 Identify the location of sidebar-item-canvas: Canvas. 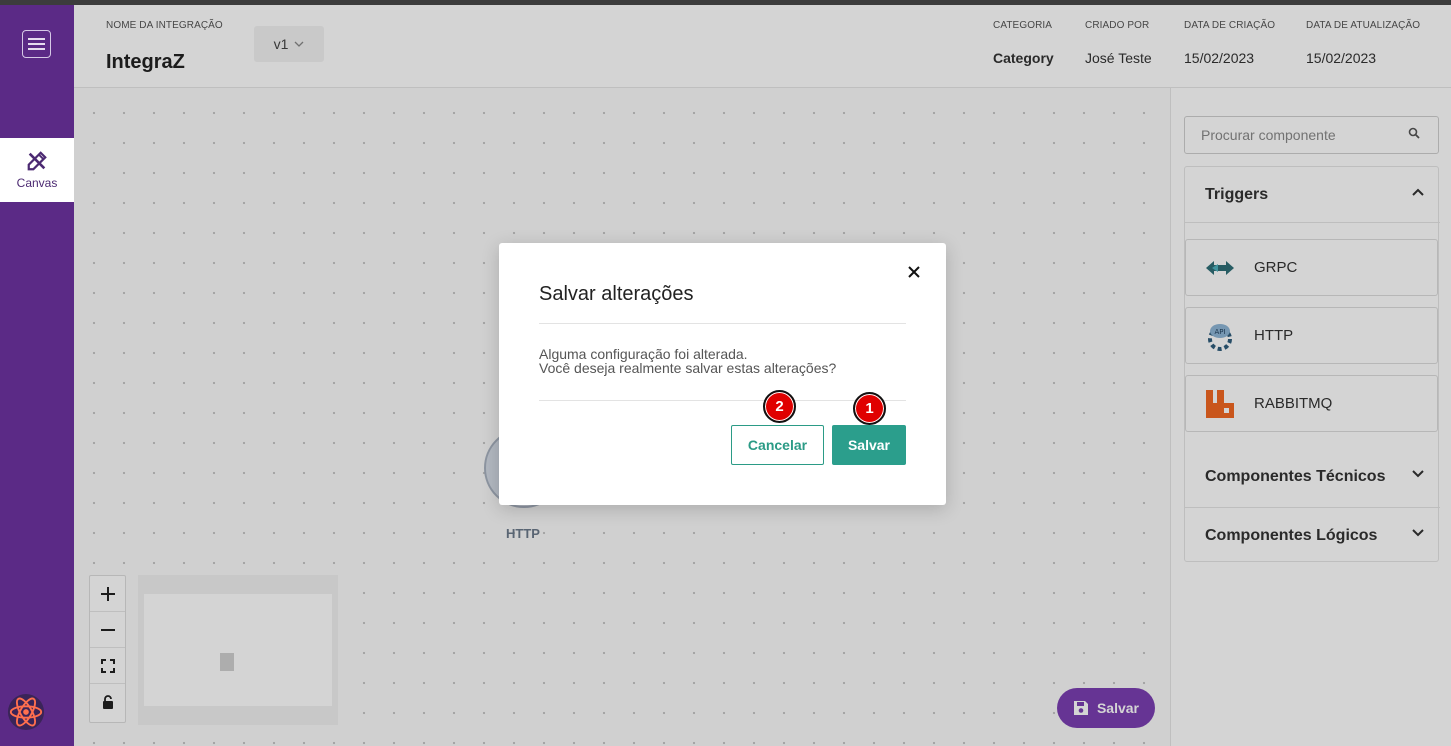
(37, 170).